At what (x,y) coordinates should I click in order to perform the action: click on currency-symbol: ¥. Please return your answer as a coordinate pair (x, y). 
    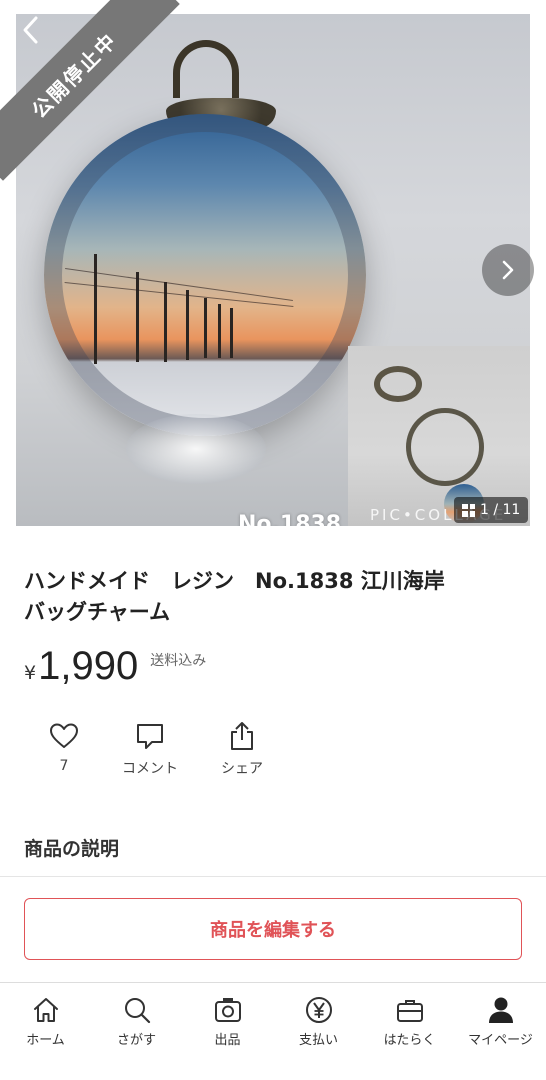
    Looking at the image, I should click on (30, 673).